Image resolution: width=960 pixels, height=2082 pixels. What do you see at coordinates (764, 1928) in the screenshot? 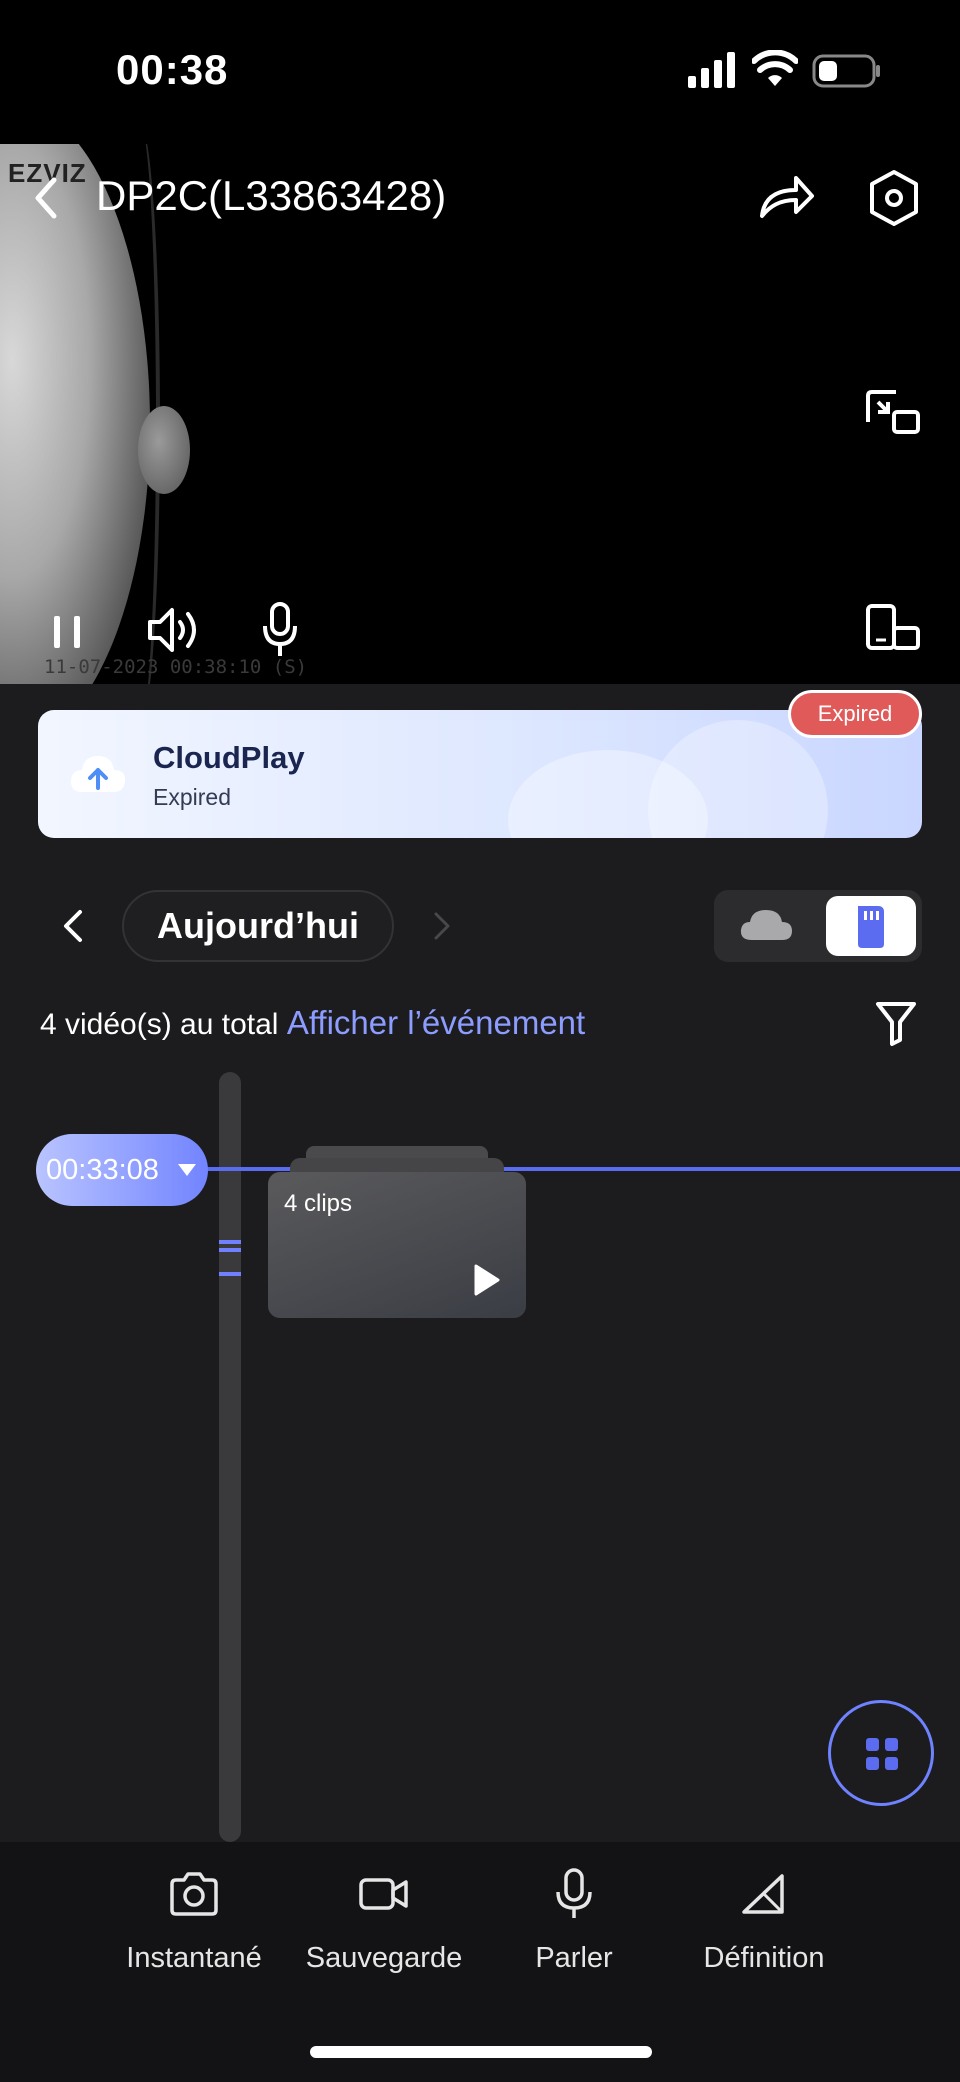
I see `definition-button: Définition` at bounding box center [764, 1928].